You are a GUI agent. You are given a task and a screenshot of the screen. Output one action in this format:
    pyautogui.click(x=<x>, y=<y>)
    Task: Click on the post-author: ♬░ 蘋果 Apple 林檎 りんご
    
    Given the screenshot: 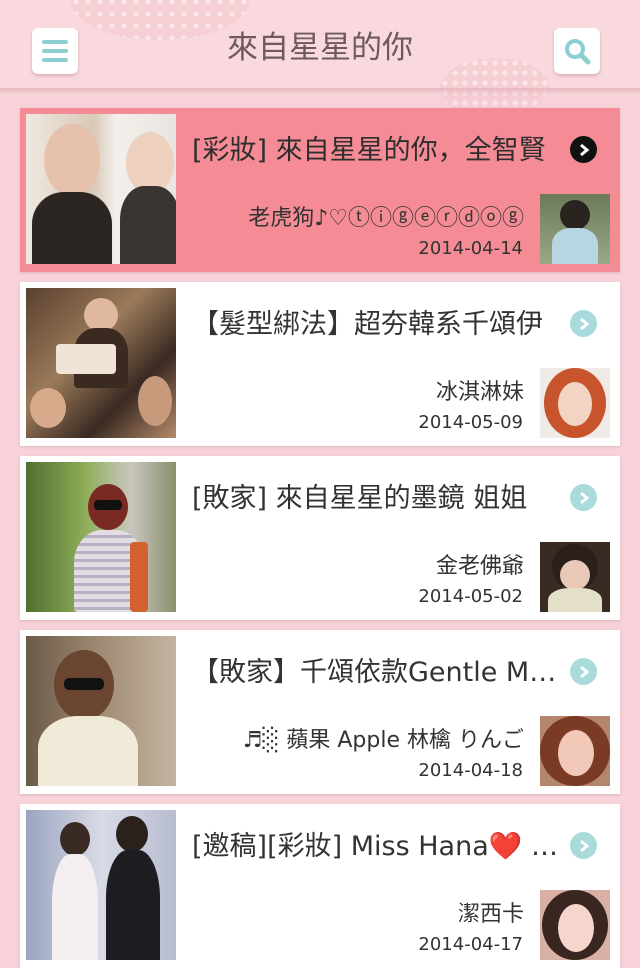 What is the action you would take?
    pyautogui.click(x=383, y=740)
    